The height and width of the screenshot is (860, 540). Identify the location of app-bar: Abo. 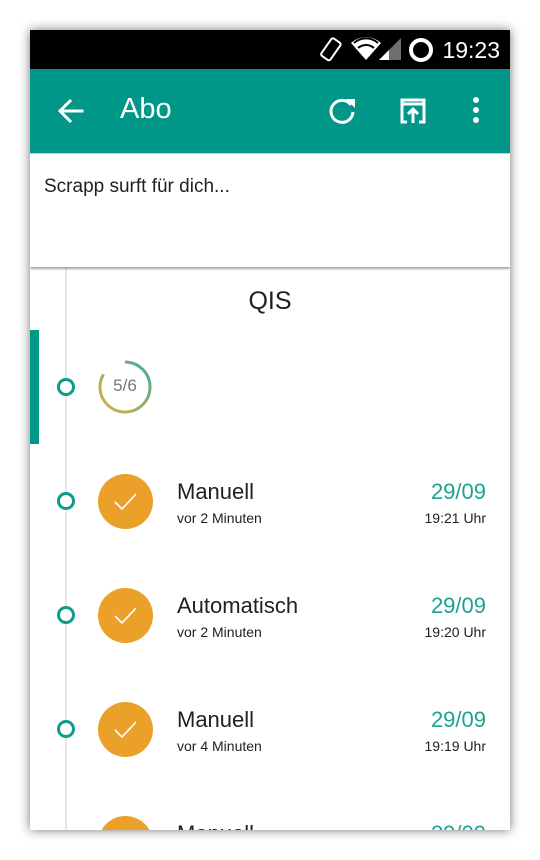
(270, 111).